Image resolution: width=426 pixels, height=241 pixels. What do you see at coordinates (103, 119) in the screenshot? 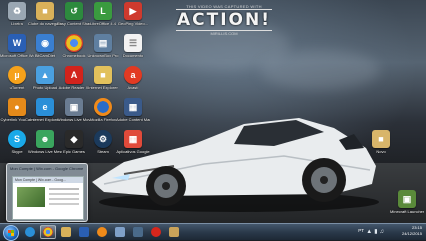
I see `desktop-icon-label: Mozilla Firefox` at bounding box center [103, 119].